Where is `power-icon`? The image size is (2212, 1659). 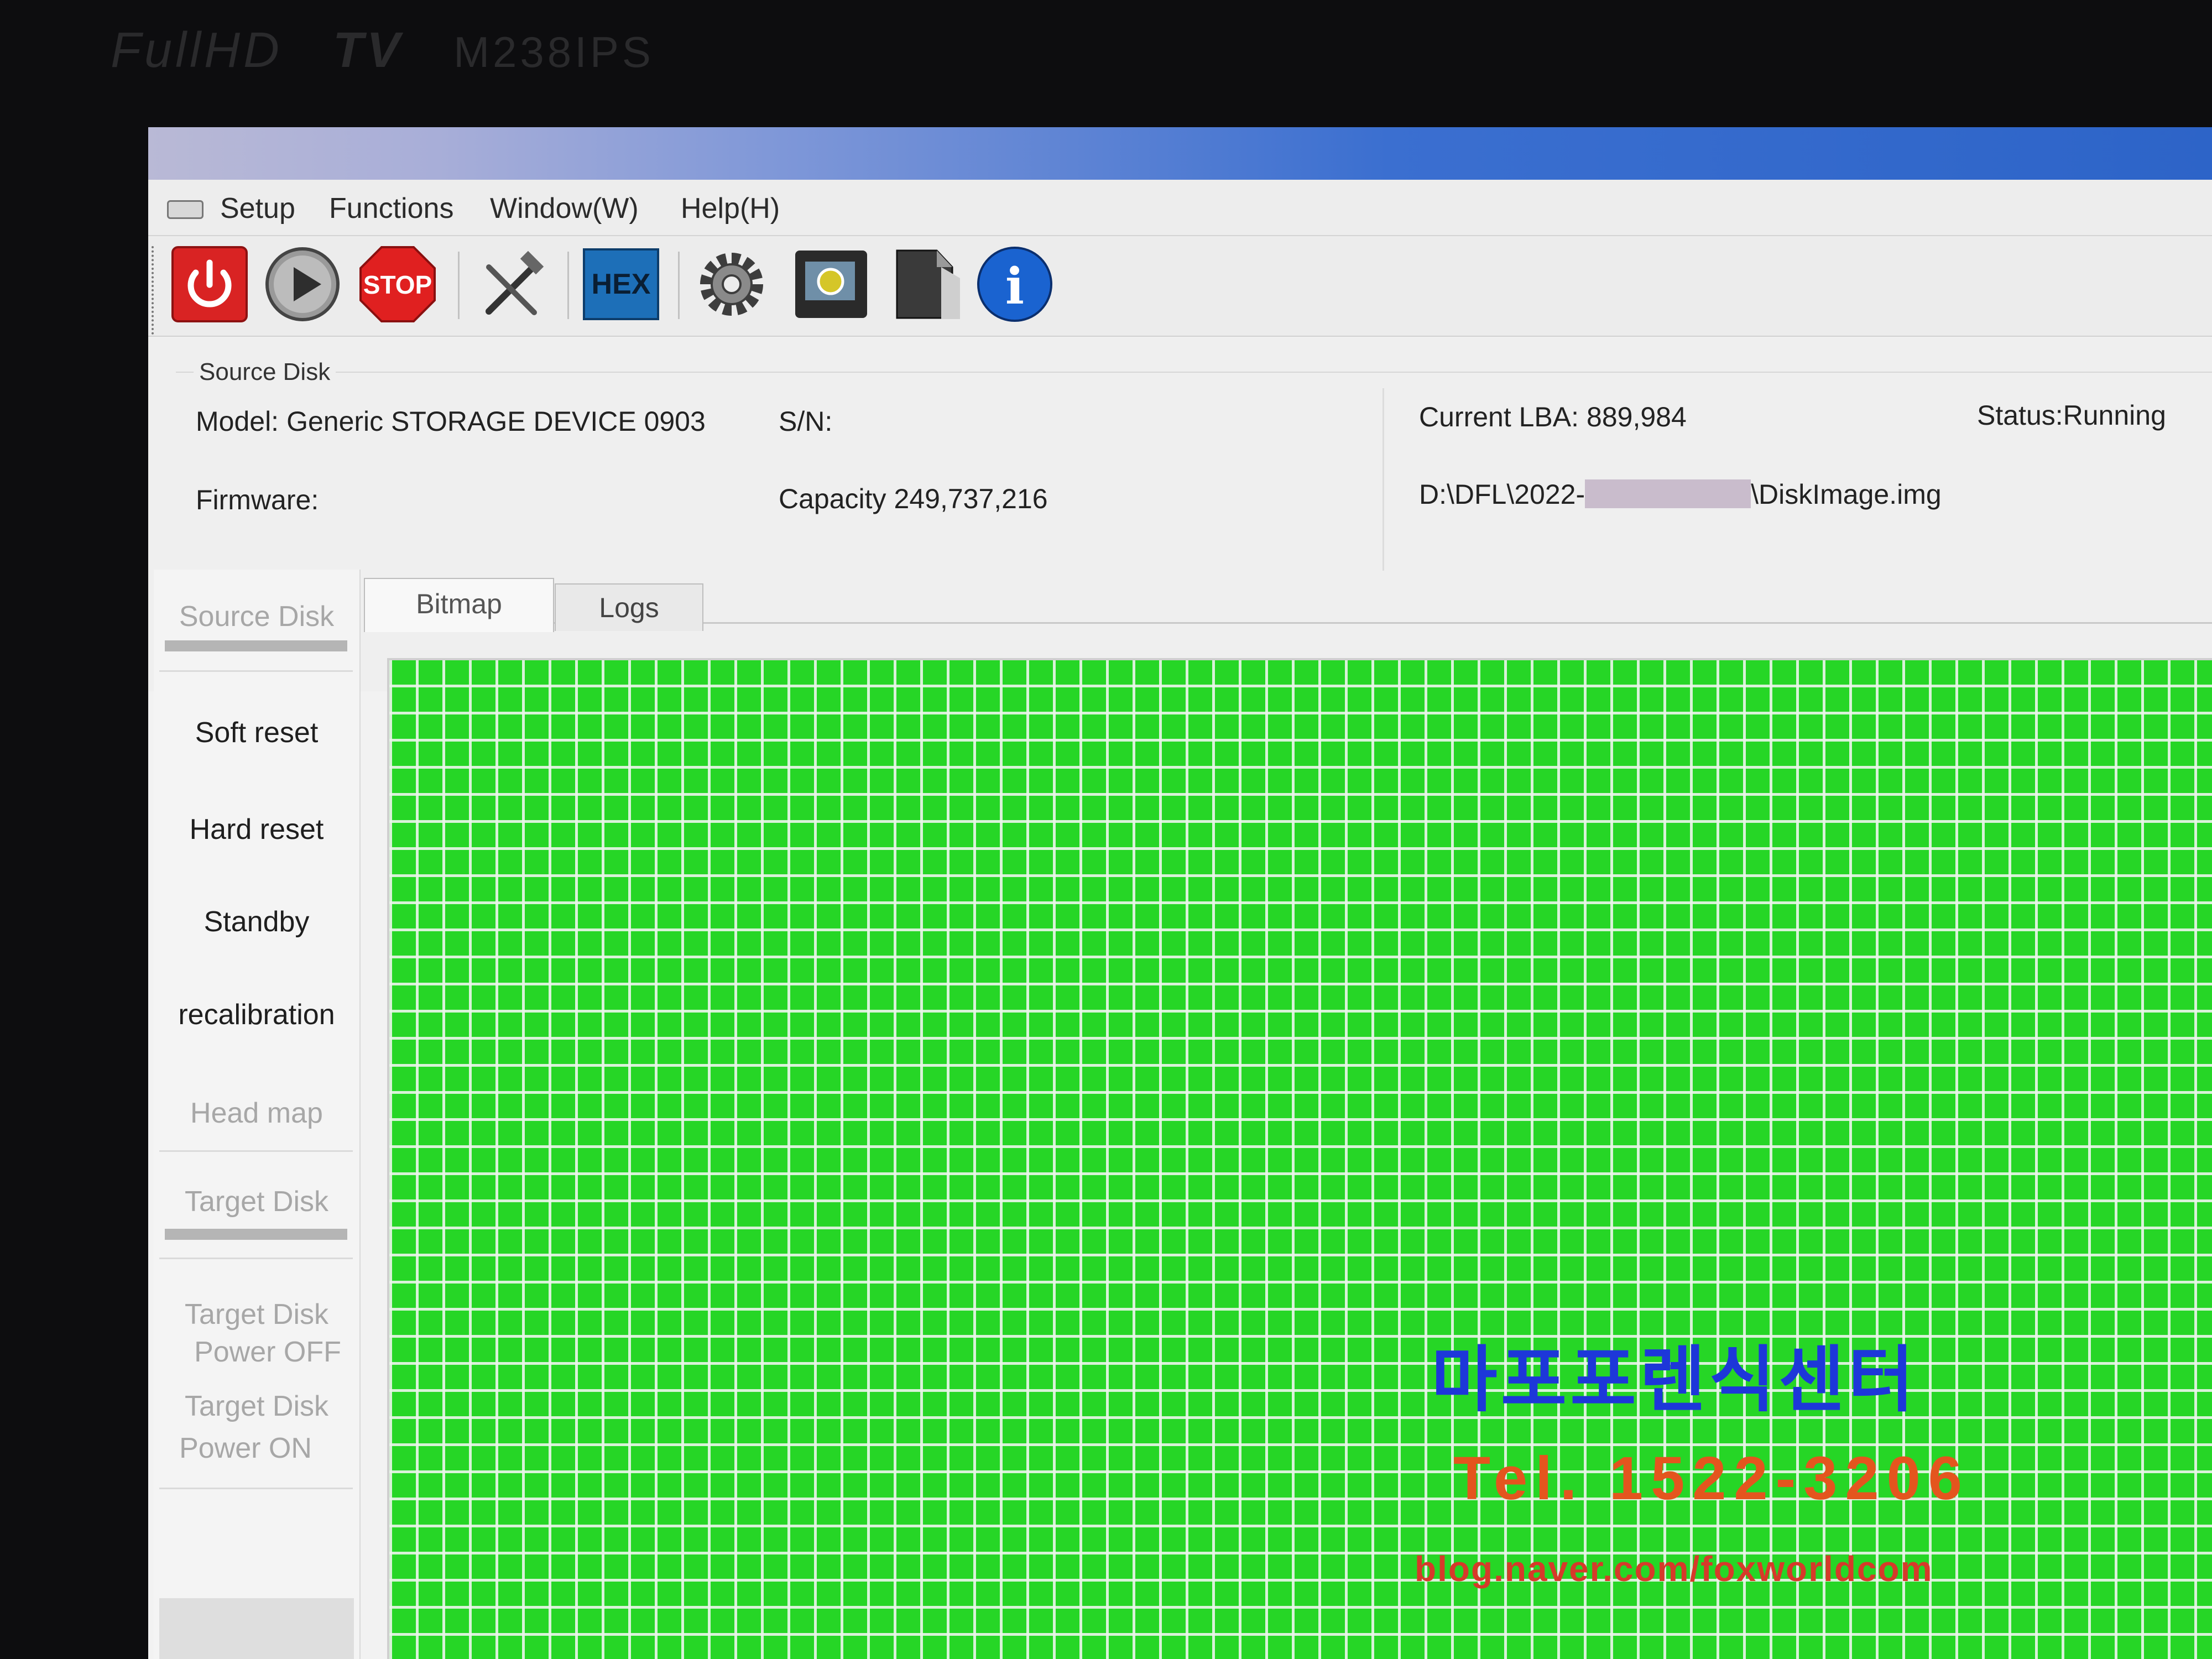 power-icon is located at coordinates (210, 284).